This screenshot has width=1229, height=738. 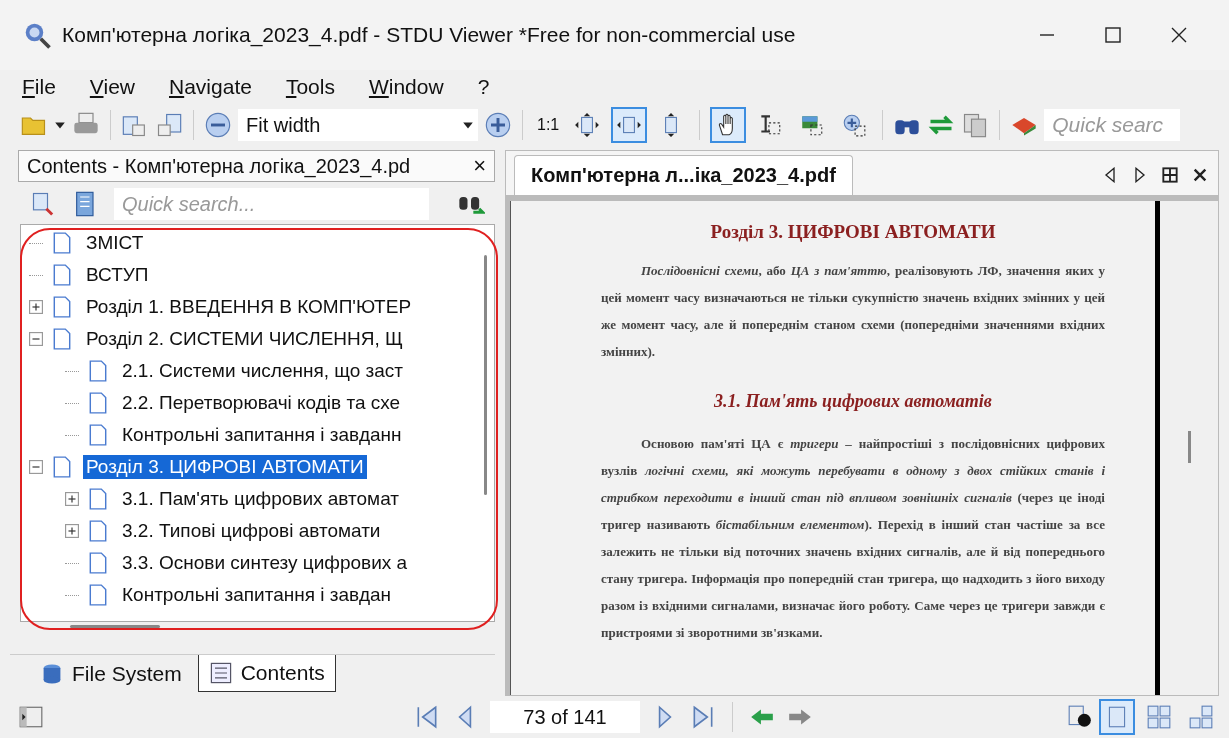 I want to click on tree-item: Контрольні запитання і завдан, so click(x=257, y=595).